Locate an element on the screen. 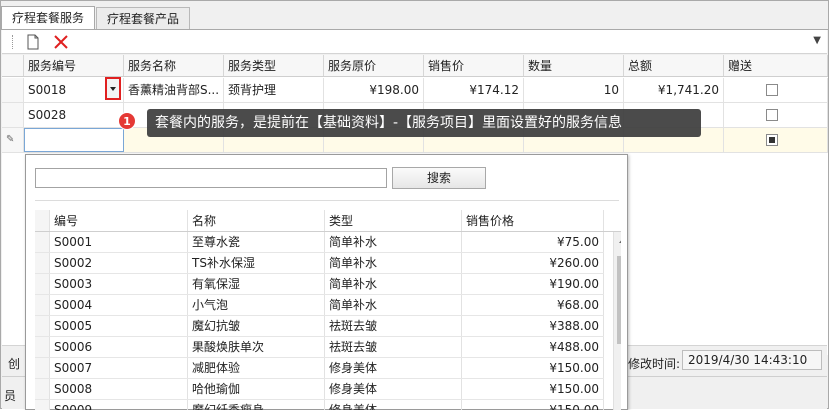  list-item: S0007 减肥体验 修身美体 ¥150.00 is located at coordinates (319, 368).